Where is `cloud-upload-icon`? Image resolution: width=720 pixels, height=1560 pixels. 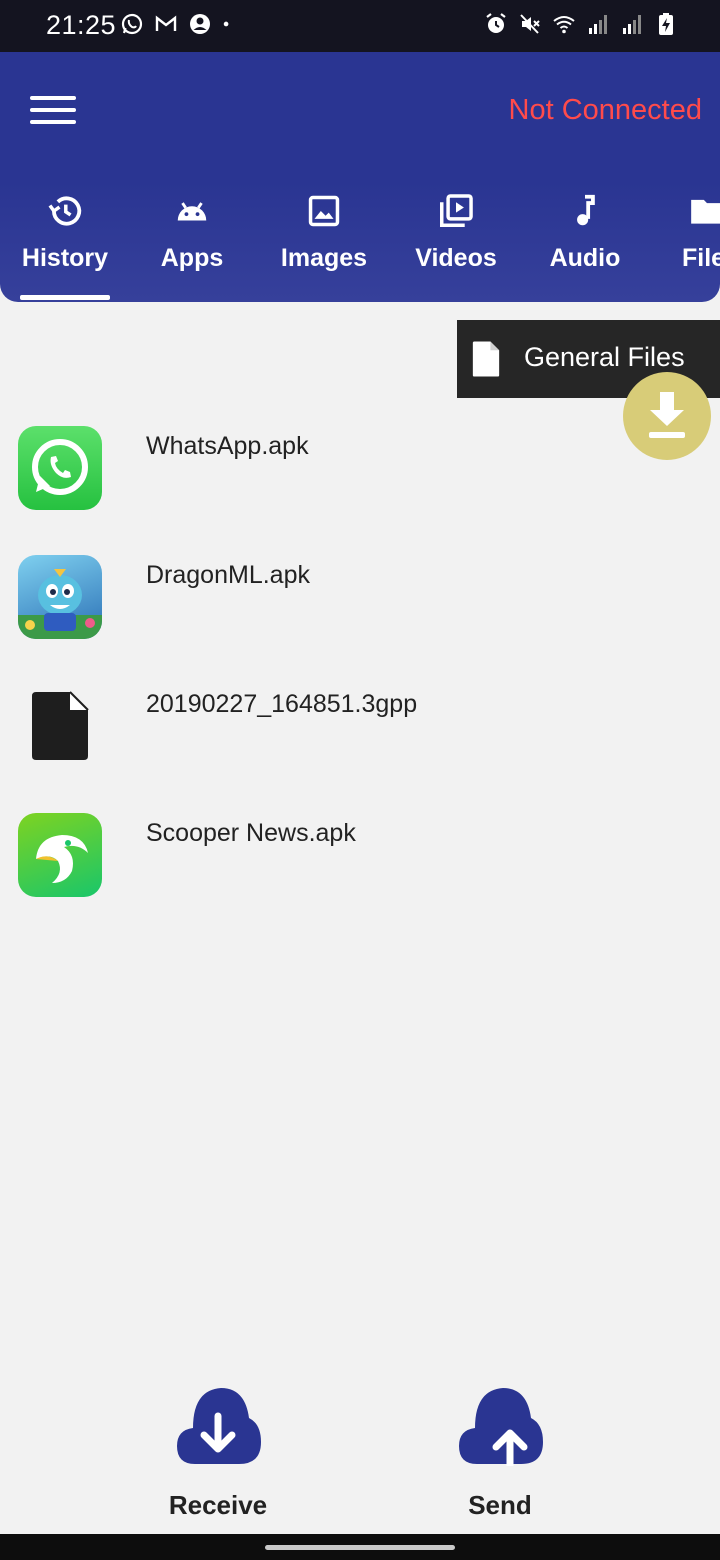 cloud-upload-icon is located at coordinates (501, 1427).